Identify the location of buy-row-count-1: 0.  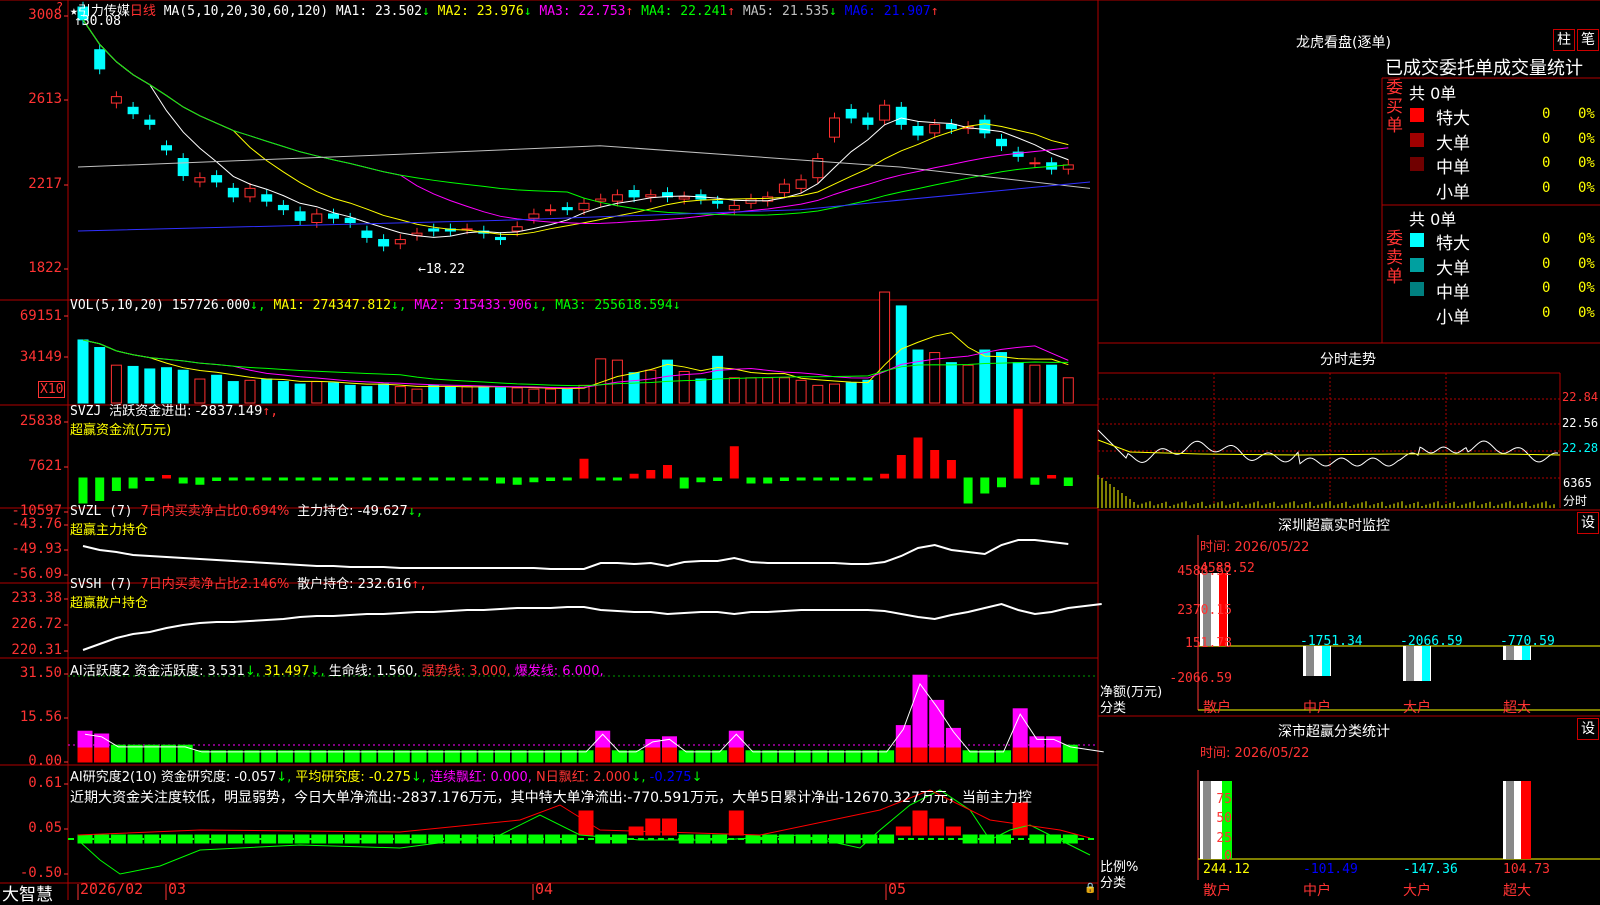
(1546, 138).